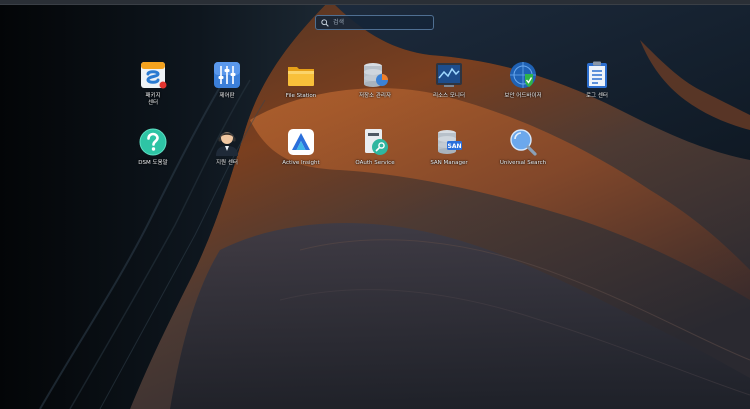 The width and height of the screenshot is (750, 409). I want to click on app-storage-manager: 저장소 관리자, so click(375, 80).